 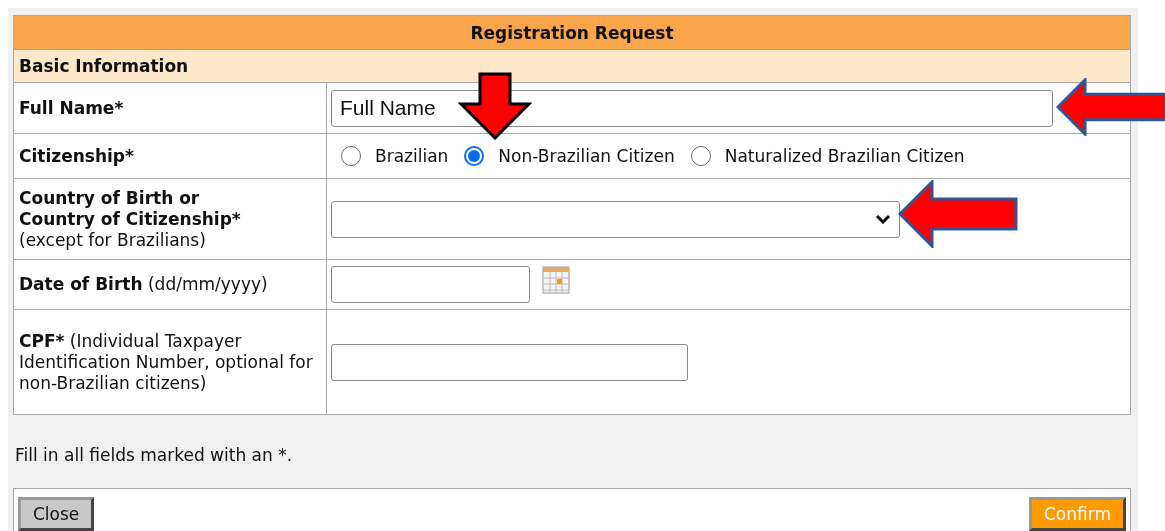 What do you see at coordinates (166, 362) in the screenshot?
I see `field-label: CPF* (Individual Taxpayer Identification Number, optional for non-Brazilian citizens)` at bounding box center [166, 362].